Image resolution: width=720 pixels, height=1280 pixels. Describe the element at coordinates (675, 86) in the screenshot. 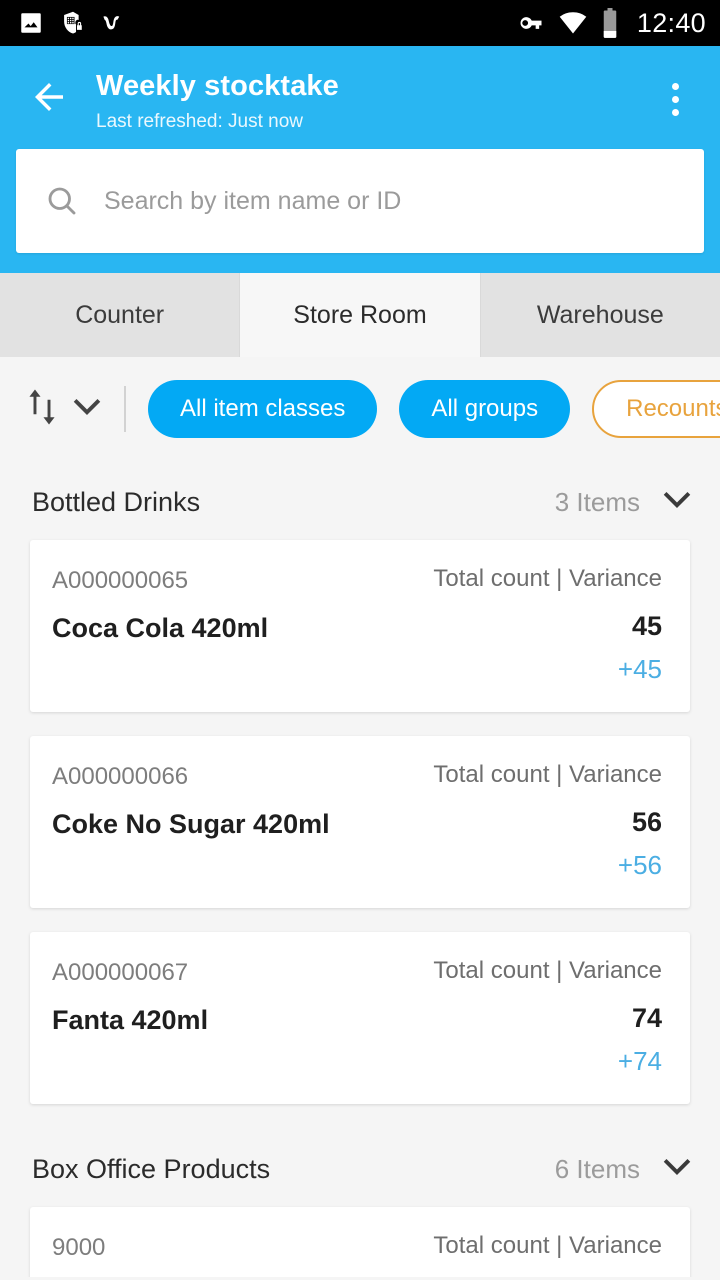

I see `overflow-menu-icon` at that location.